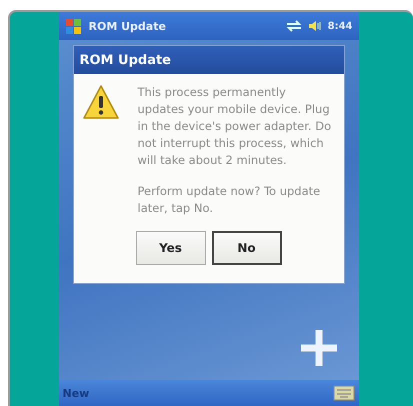  I want to click on wallpaper-plus-drawing, so click(318, 348).